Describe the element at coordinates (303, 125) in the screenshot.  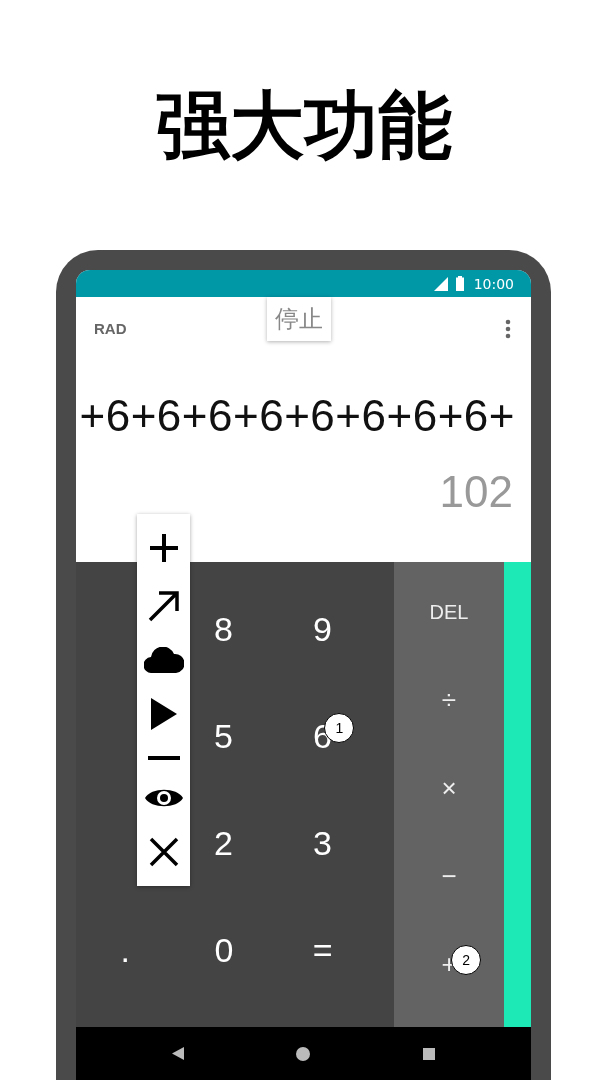
I see `headline: 强大功能` at that location.